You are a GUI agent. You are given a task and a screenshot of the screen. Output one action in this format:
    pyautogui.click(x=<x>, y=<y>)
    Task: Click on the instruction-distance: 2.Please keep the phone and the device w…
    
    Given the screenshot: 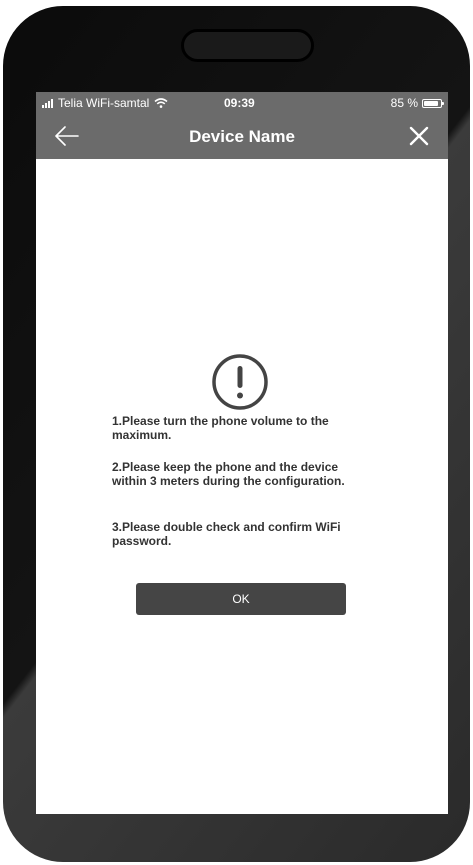 What is the action you would take?
    pyautogui.click(x=228, y=474)
    